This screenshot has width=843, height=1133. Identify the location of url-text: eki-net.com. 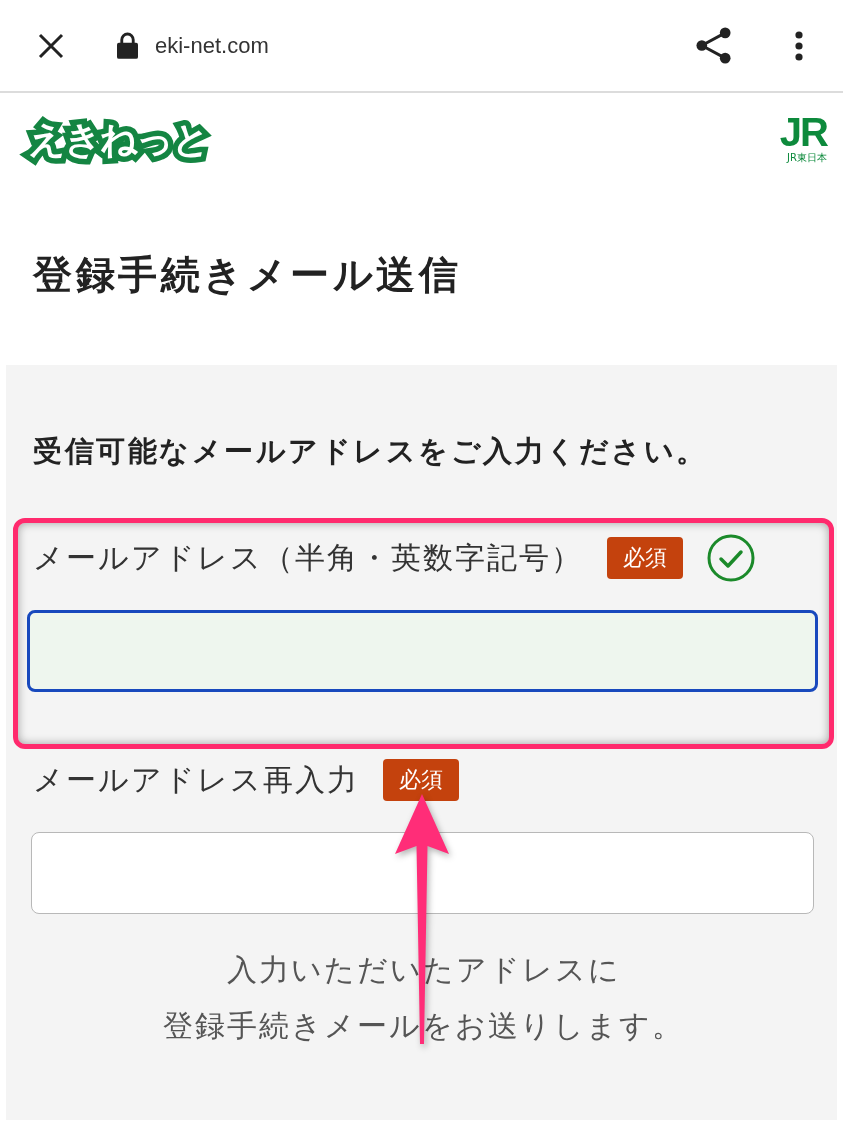
(212, 45).